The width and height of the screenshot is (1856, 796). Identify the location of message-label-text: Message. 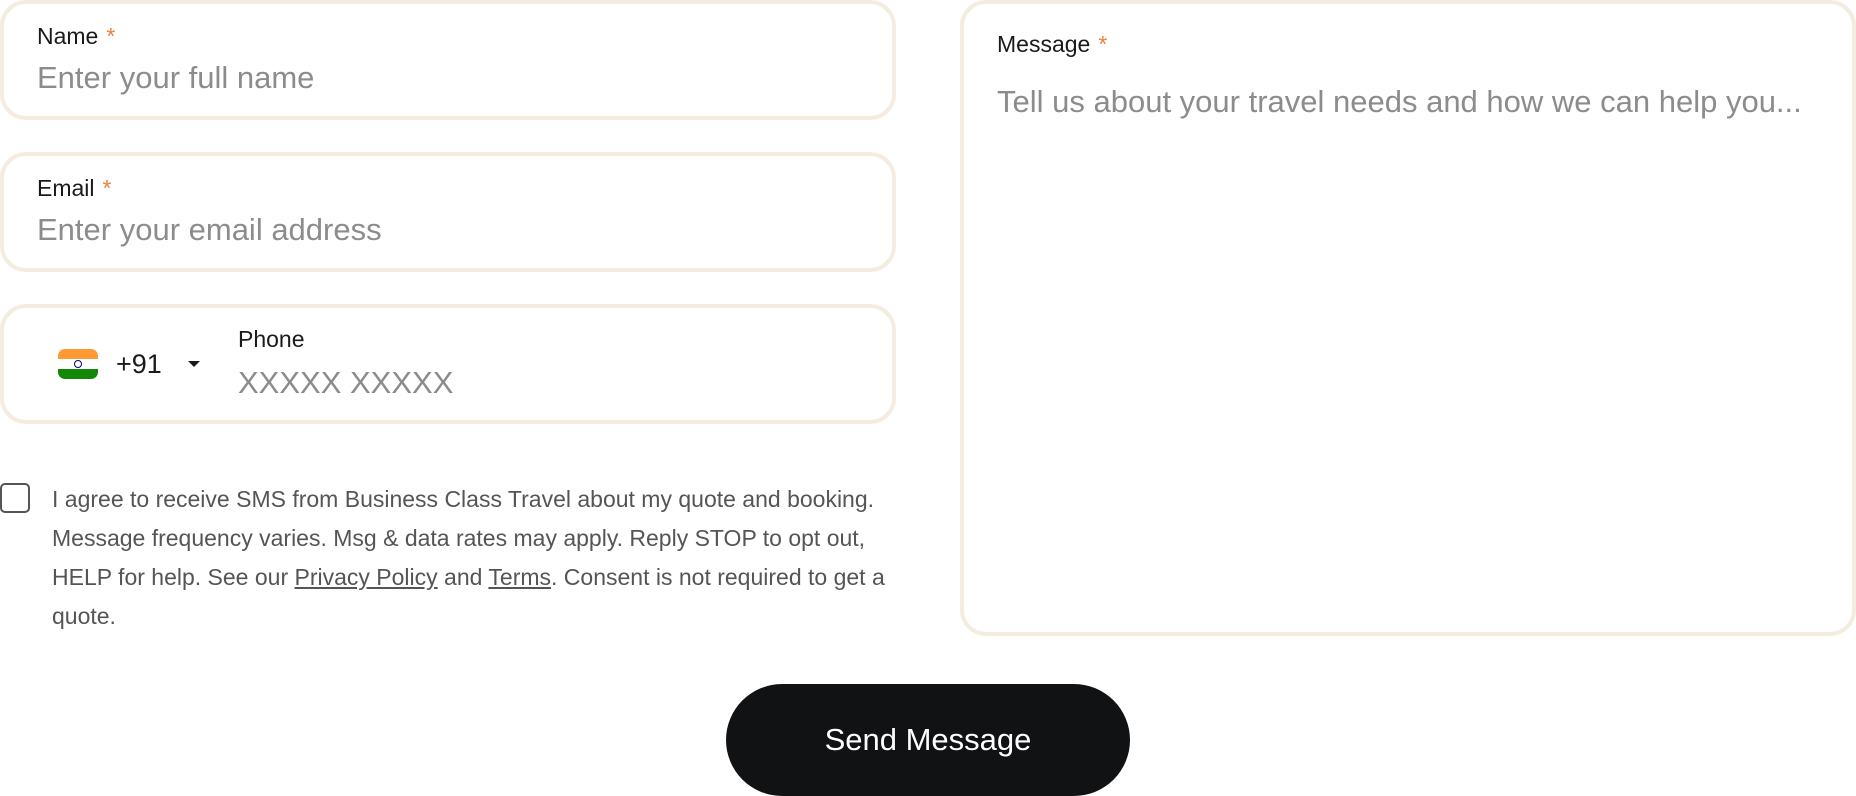
(1044, 44).